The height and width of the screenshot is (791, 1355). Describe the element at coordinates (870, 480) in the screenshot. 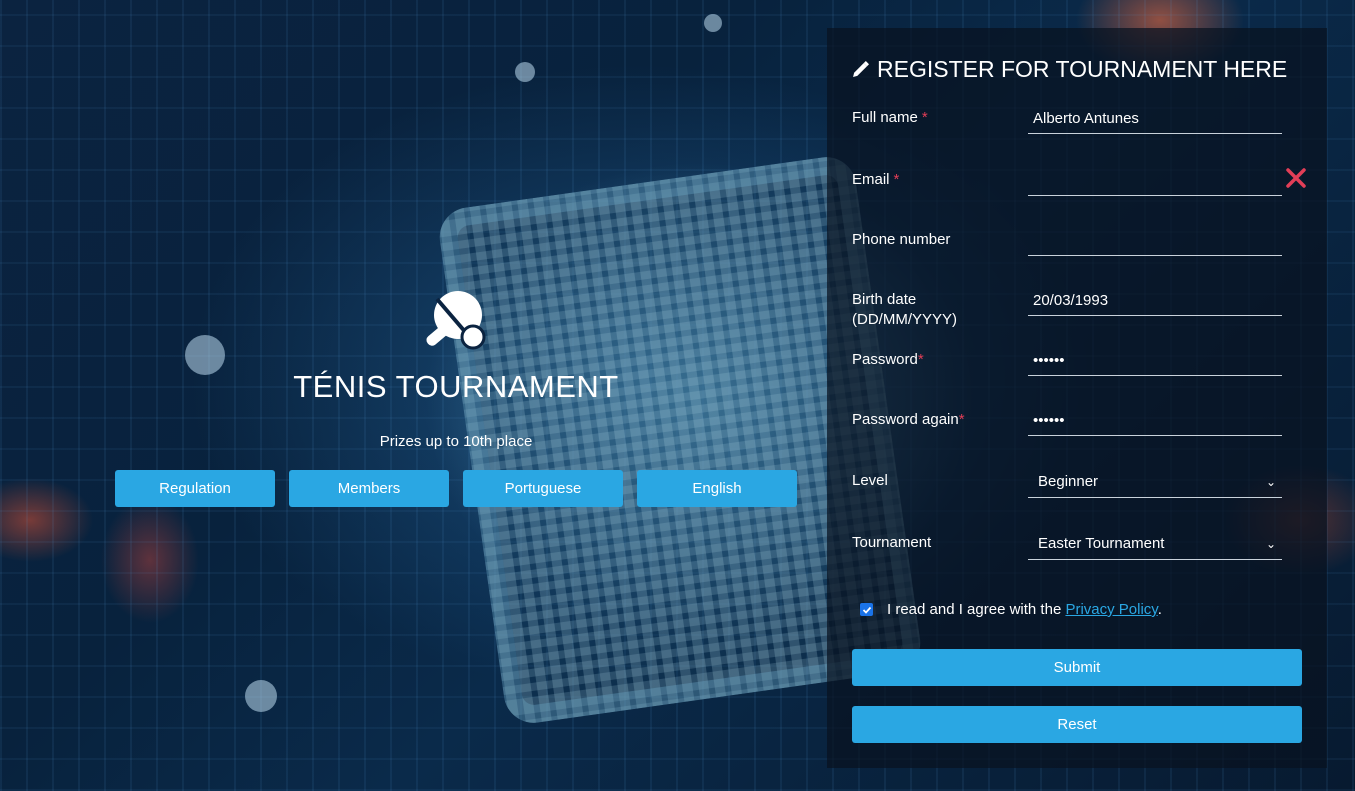

I see `level-label: Level` at that location.